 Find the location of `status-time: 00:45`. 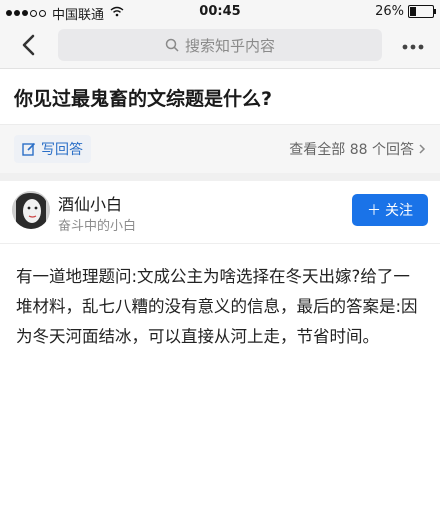

status-time: 00:45 is located at coordinates (220, 11).